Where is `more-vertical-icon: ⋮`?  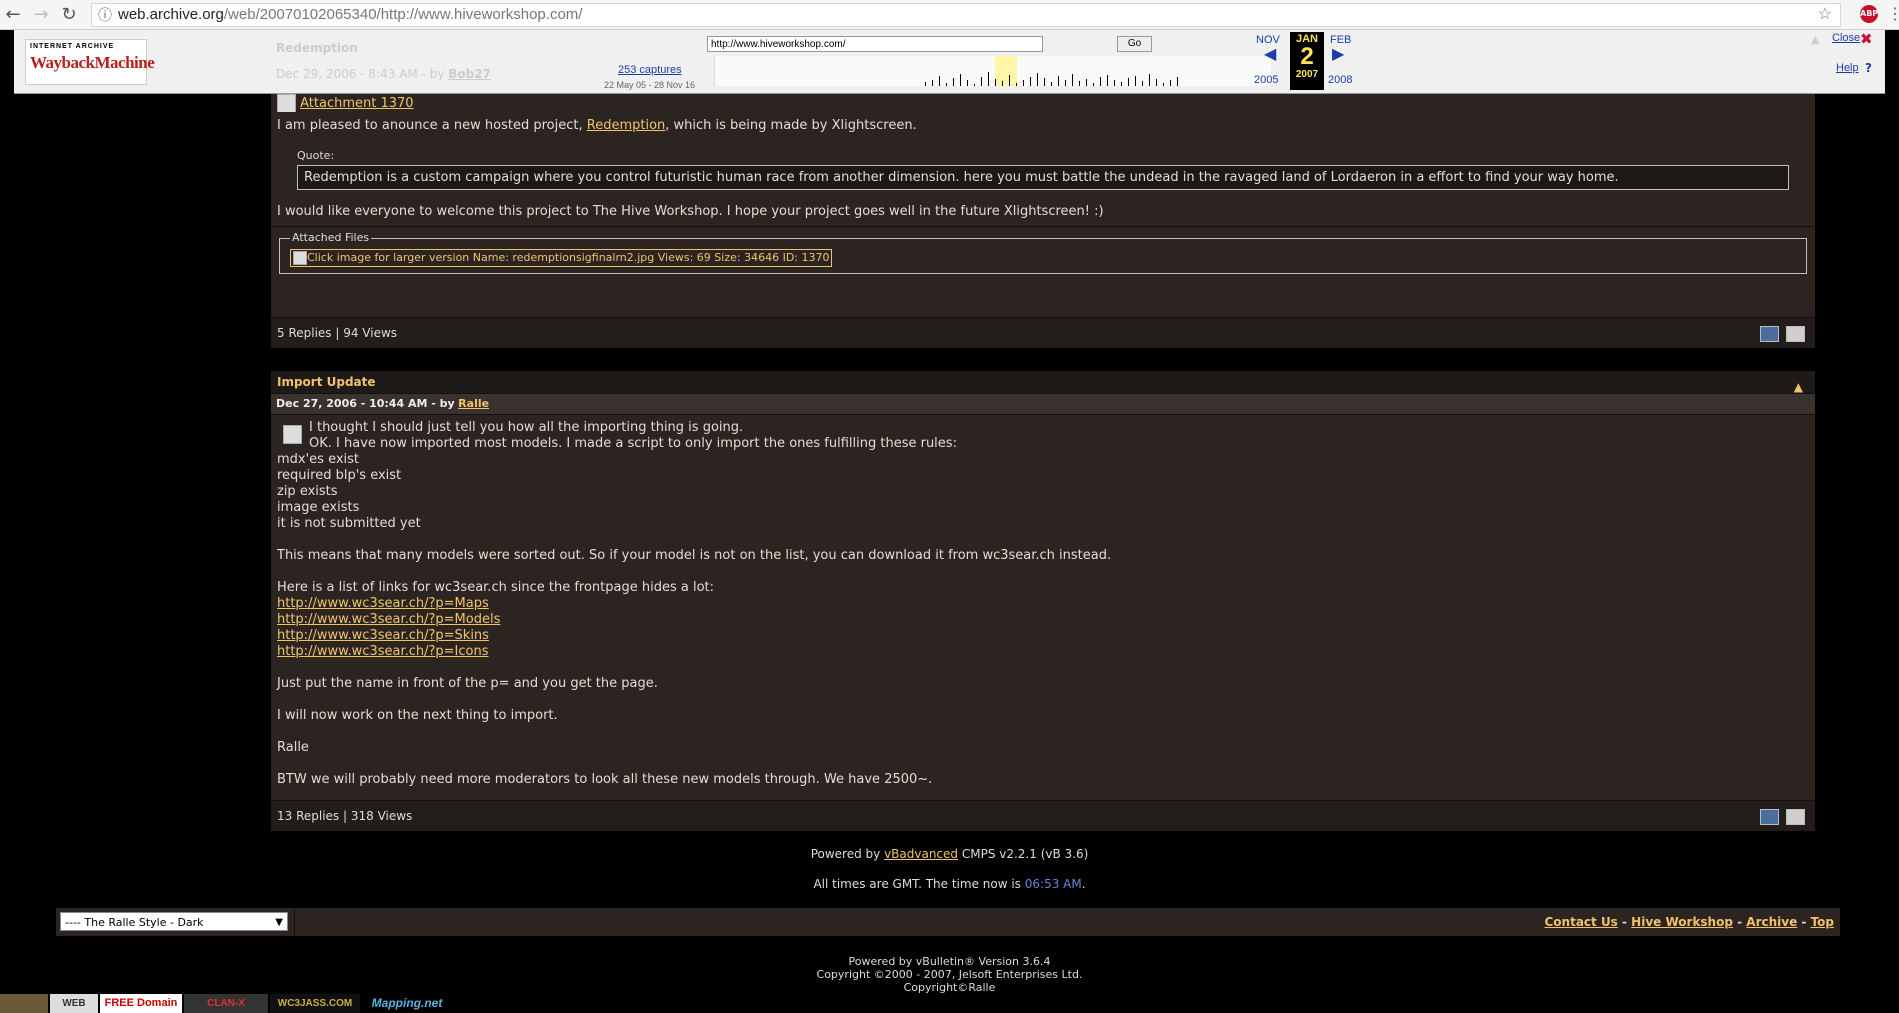
more-vertical-icon: ⋮ is located at coordinates (1893, 13).